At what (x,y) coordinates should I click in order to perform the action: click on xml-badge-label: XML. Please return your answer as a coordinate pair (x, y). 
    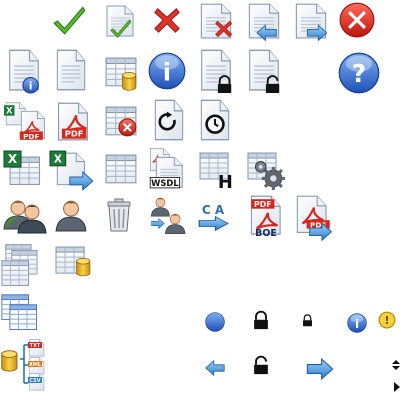
    Looking at the image, I should click on (35, 365).